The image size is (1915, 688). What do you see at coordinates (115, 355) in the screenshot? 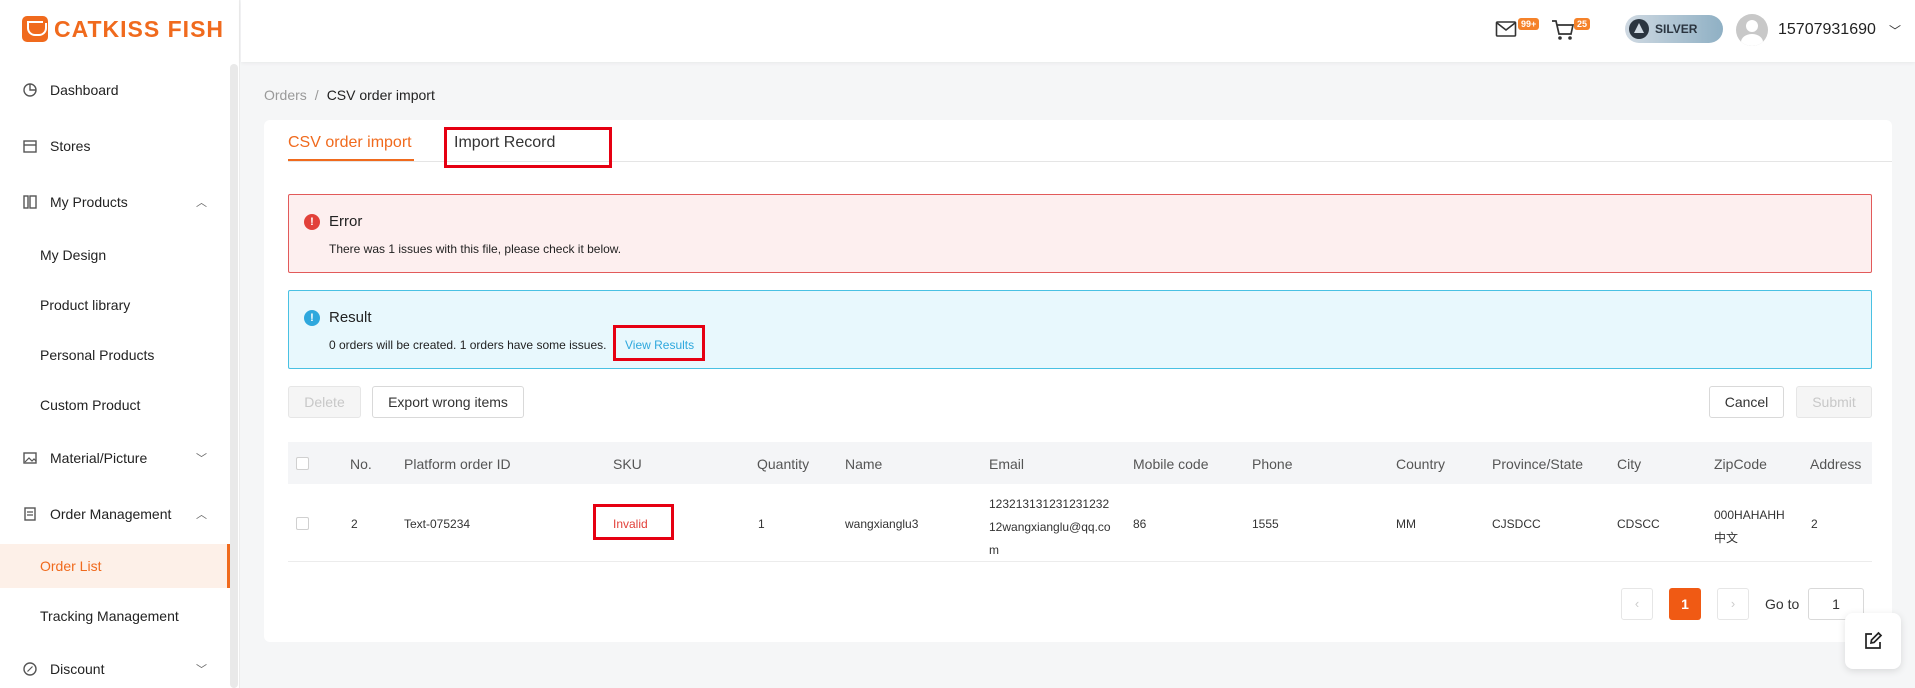
I see `sidebar-item-personal-products: Personal Products` at bounding box center [115, 355].